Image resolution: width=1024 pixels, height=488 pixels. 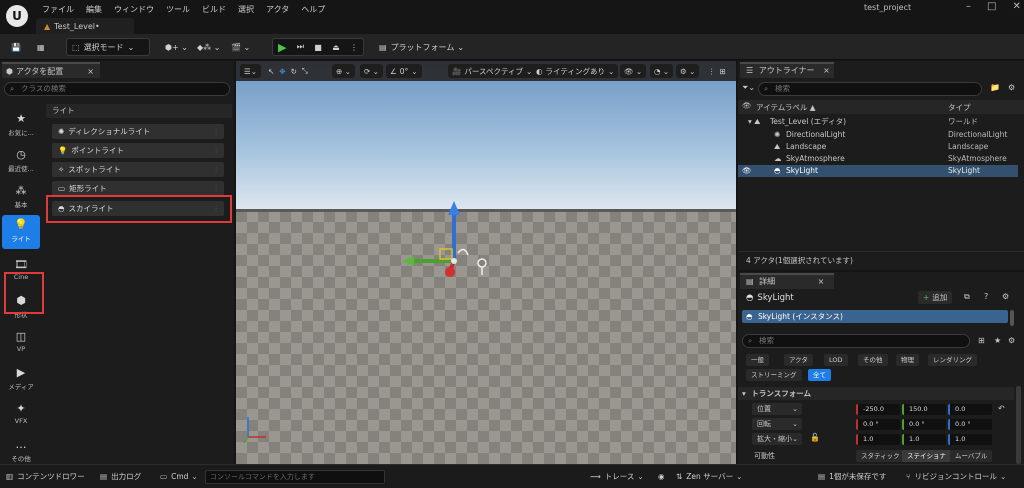 What do you see at coordinates (968, 6) in the screenshot?
I see `minimize-icon: –` at bounding box center [968, 6].